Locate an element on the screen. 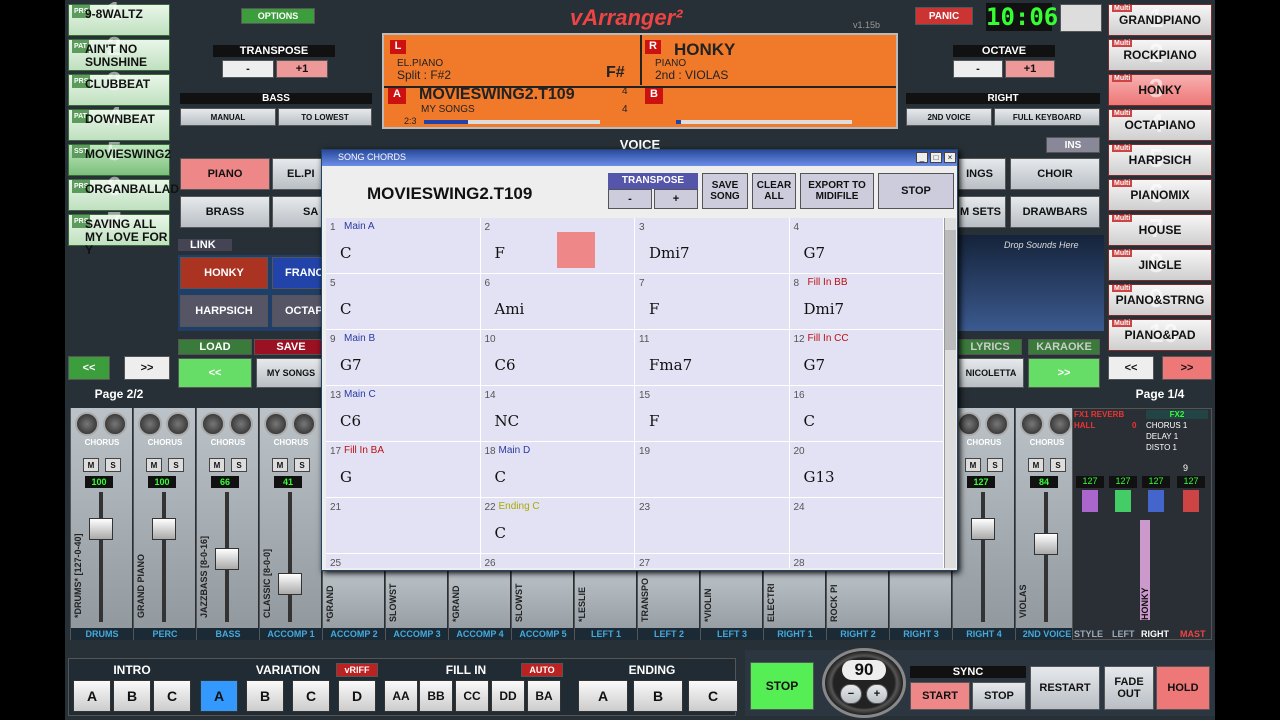 The width and height of the screenshot is (1280, 720). dialog-export-button: EXPORT TO MIDIFILE is located at coordinates (837, 191).